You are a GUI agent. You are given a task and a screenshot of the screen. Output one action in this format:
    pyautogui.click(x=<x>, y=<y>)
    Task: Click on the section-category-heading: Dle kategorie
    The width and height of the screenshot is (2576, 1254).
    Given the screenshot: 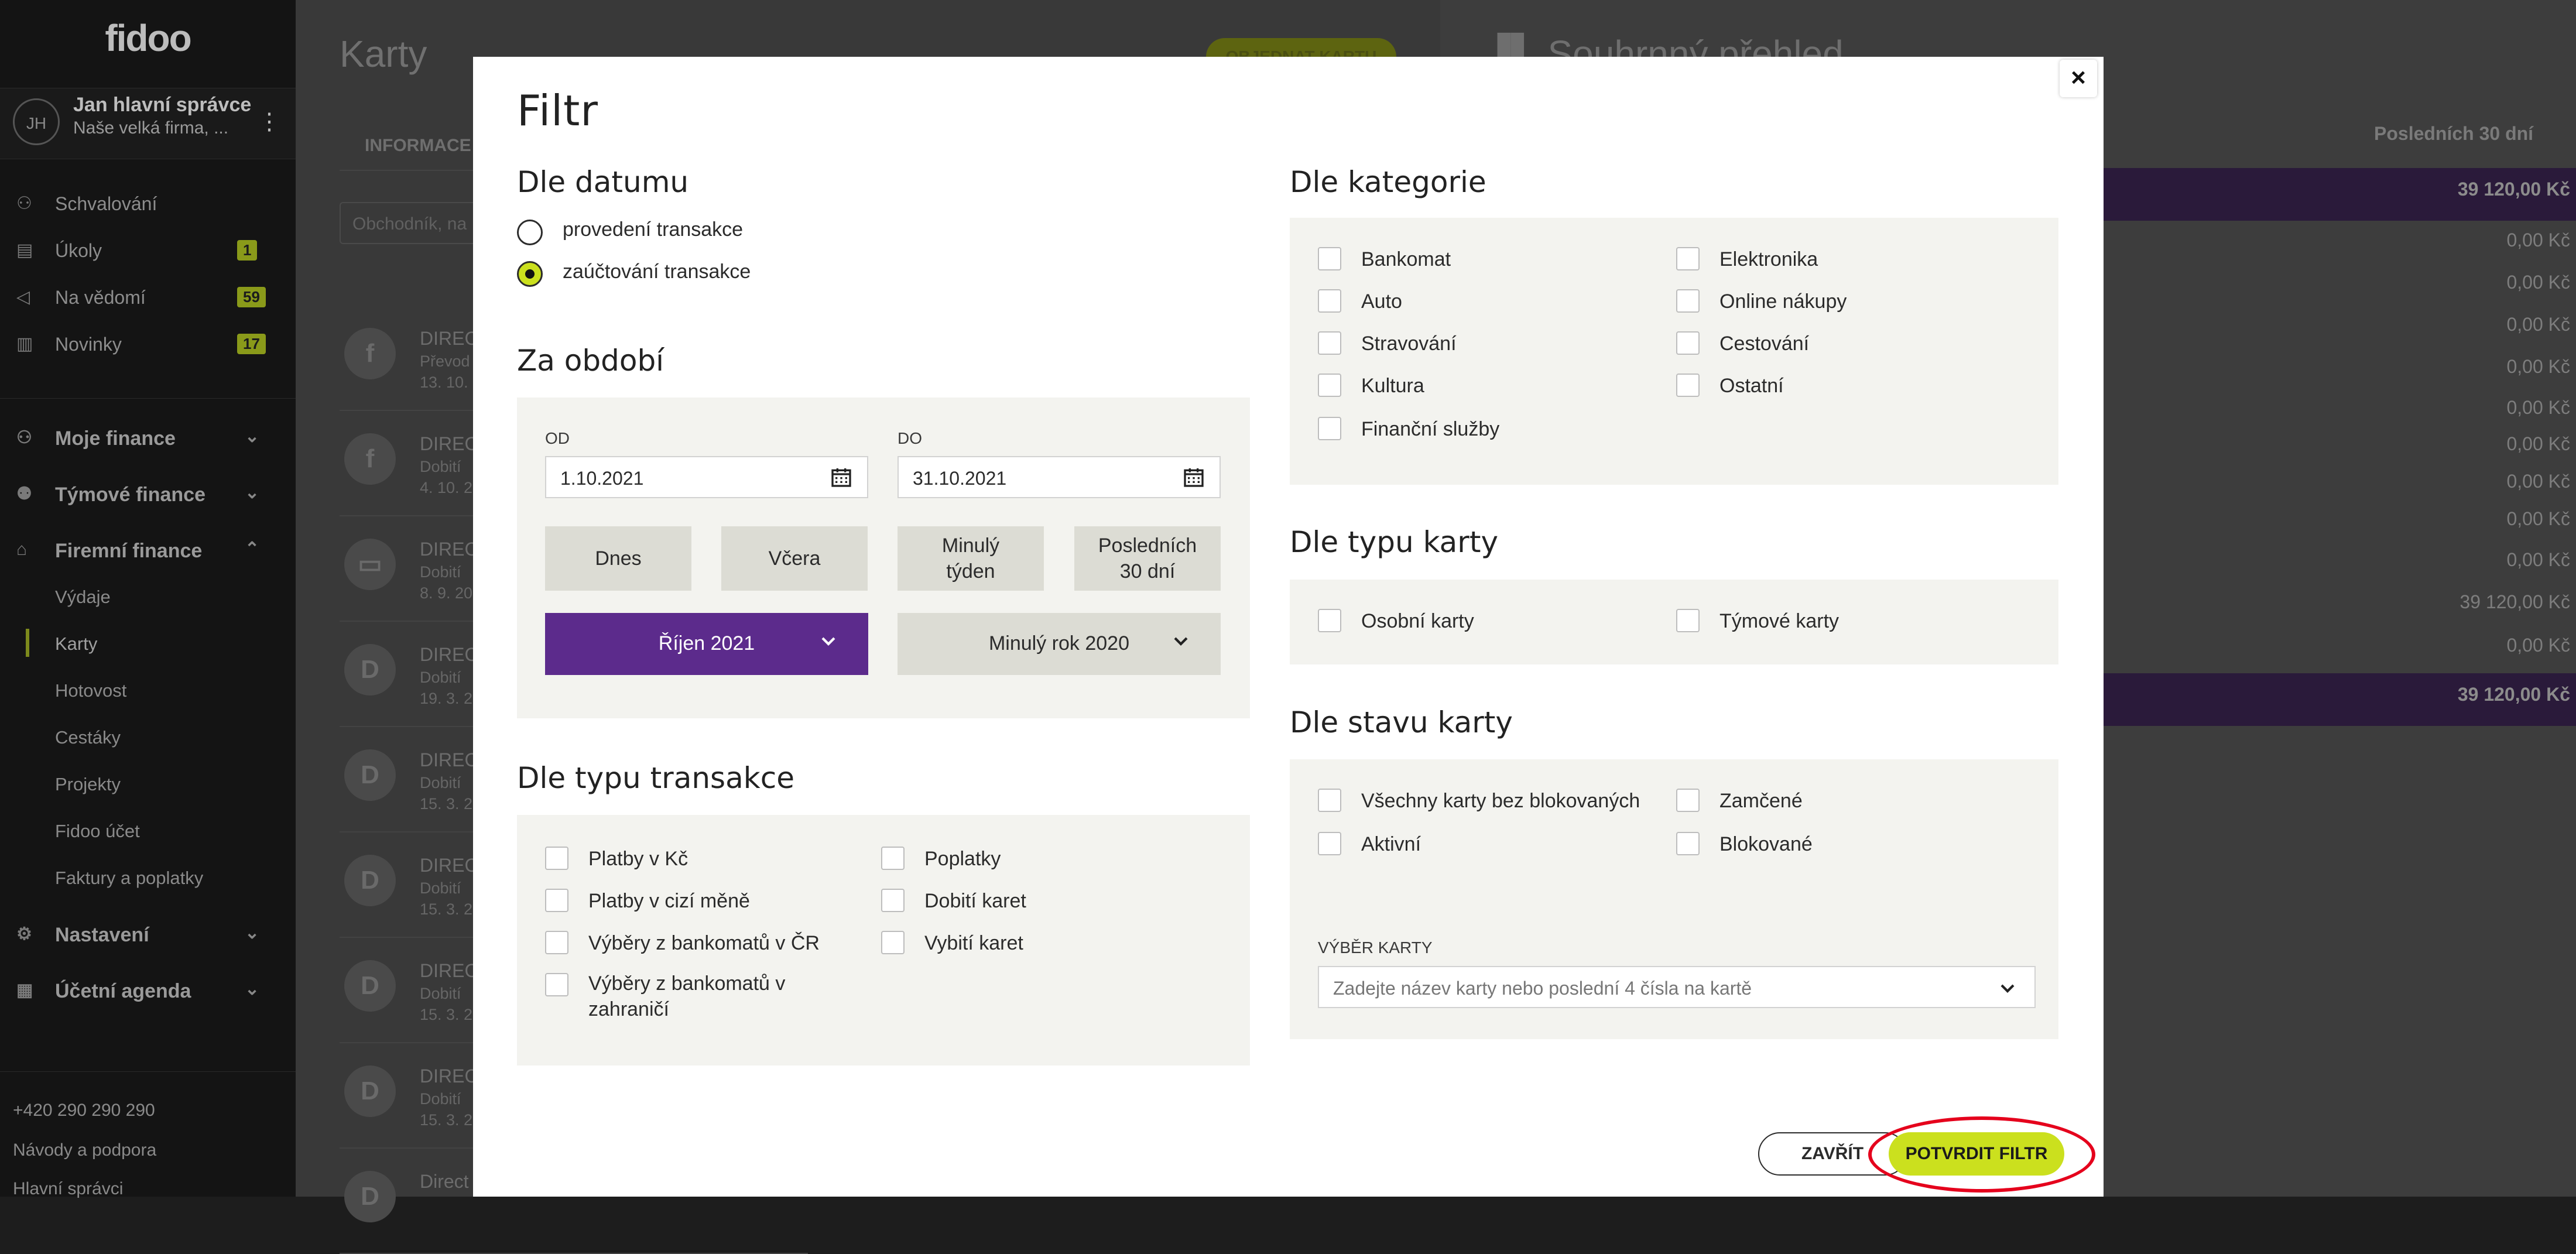 What is the action you would take?
    pyautogui.click(x=1388, y=182)
    